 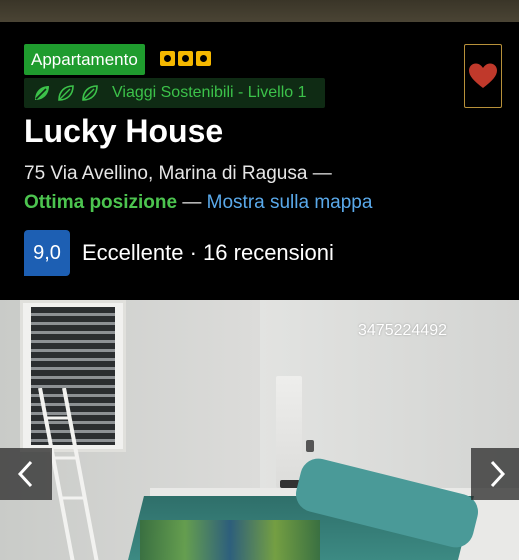 I want to click on property-type-badge: Appartamento, so click(x=84, y=59).